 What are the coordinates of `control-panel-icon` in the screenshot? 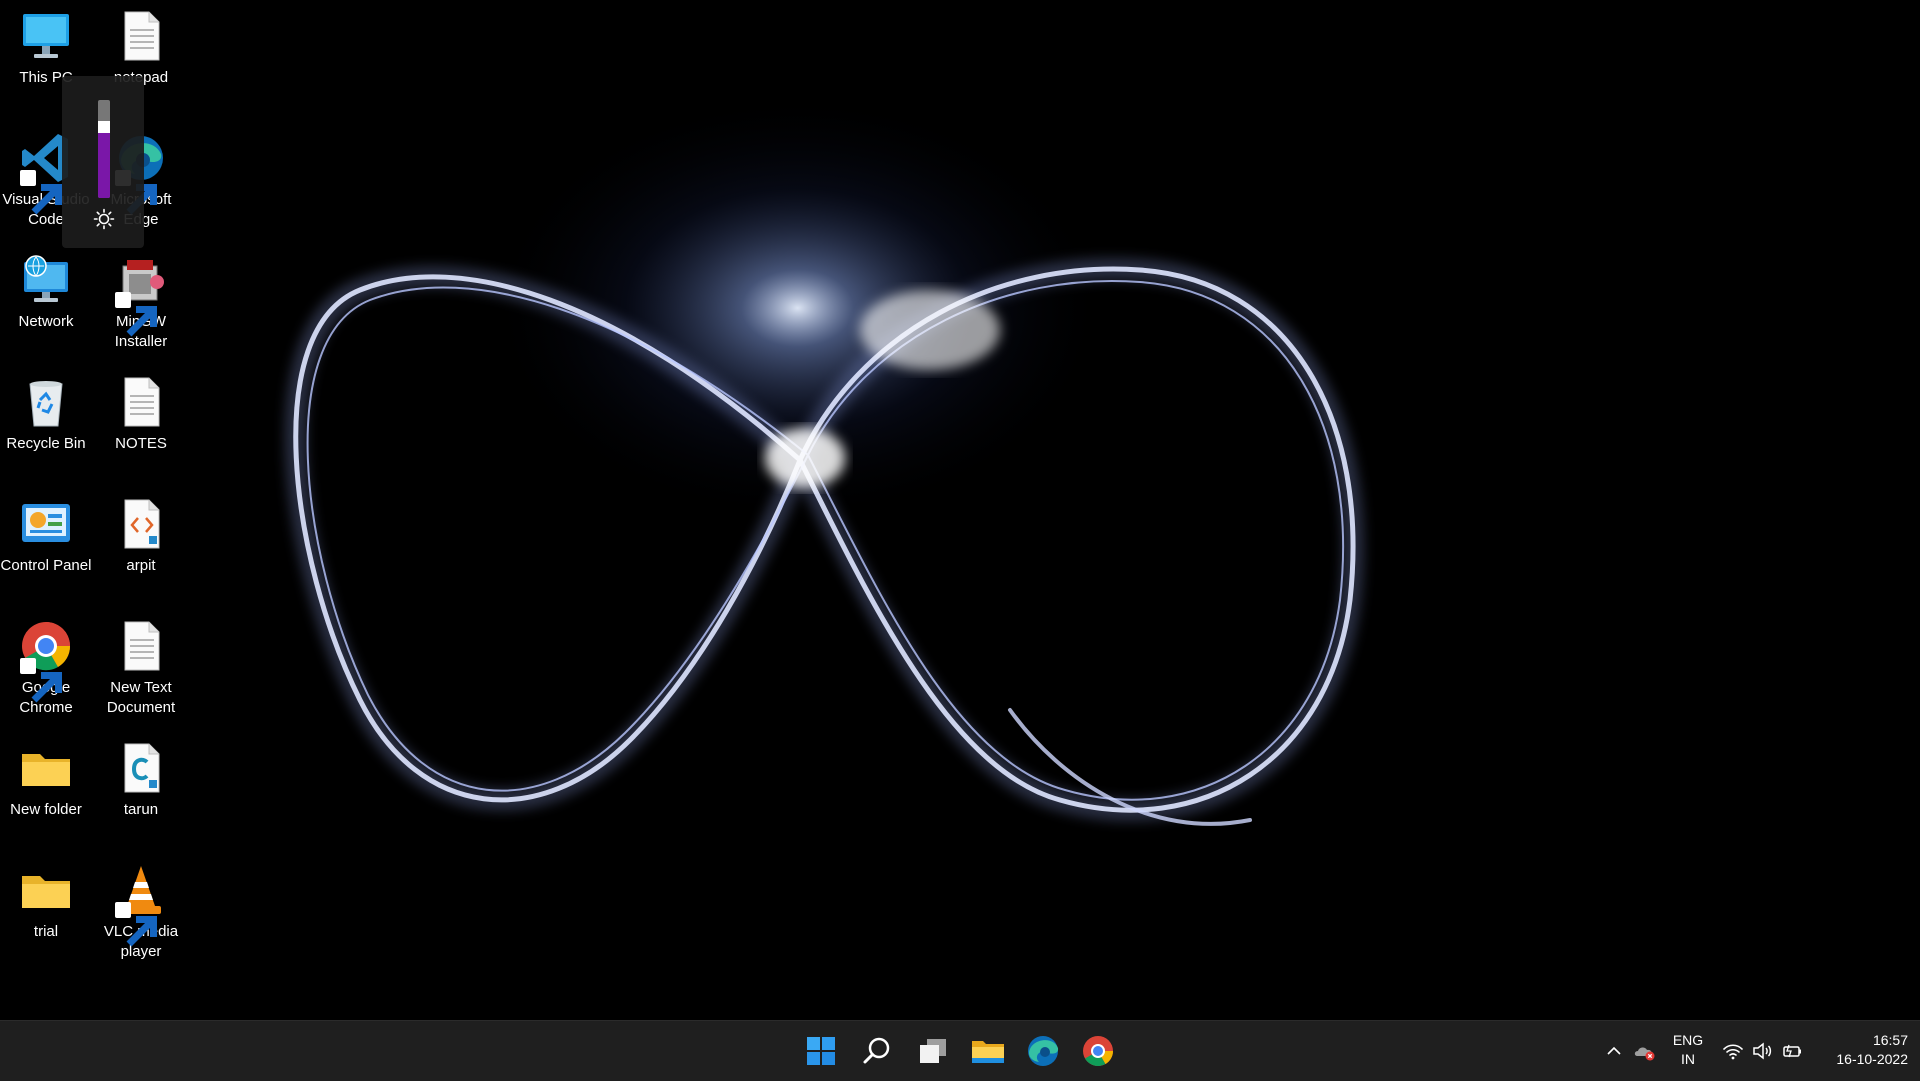 It's located at (46, 524).